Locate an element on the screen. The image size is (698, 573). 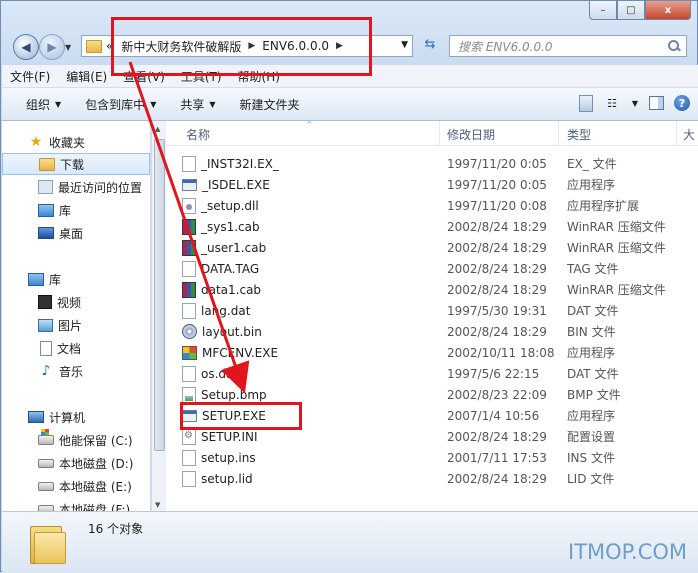
minimize-button: – is located at coordinates (603, 10).